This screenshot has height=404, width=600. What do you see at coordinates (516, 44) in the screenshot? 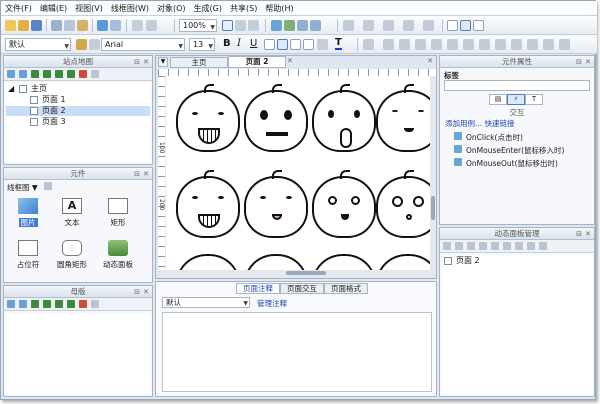
I see `unlock-icon` at bounding box center [516, 44].